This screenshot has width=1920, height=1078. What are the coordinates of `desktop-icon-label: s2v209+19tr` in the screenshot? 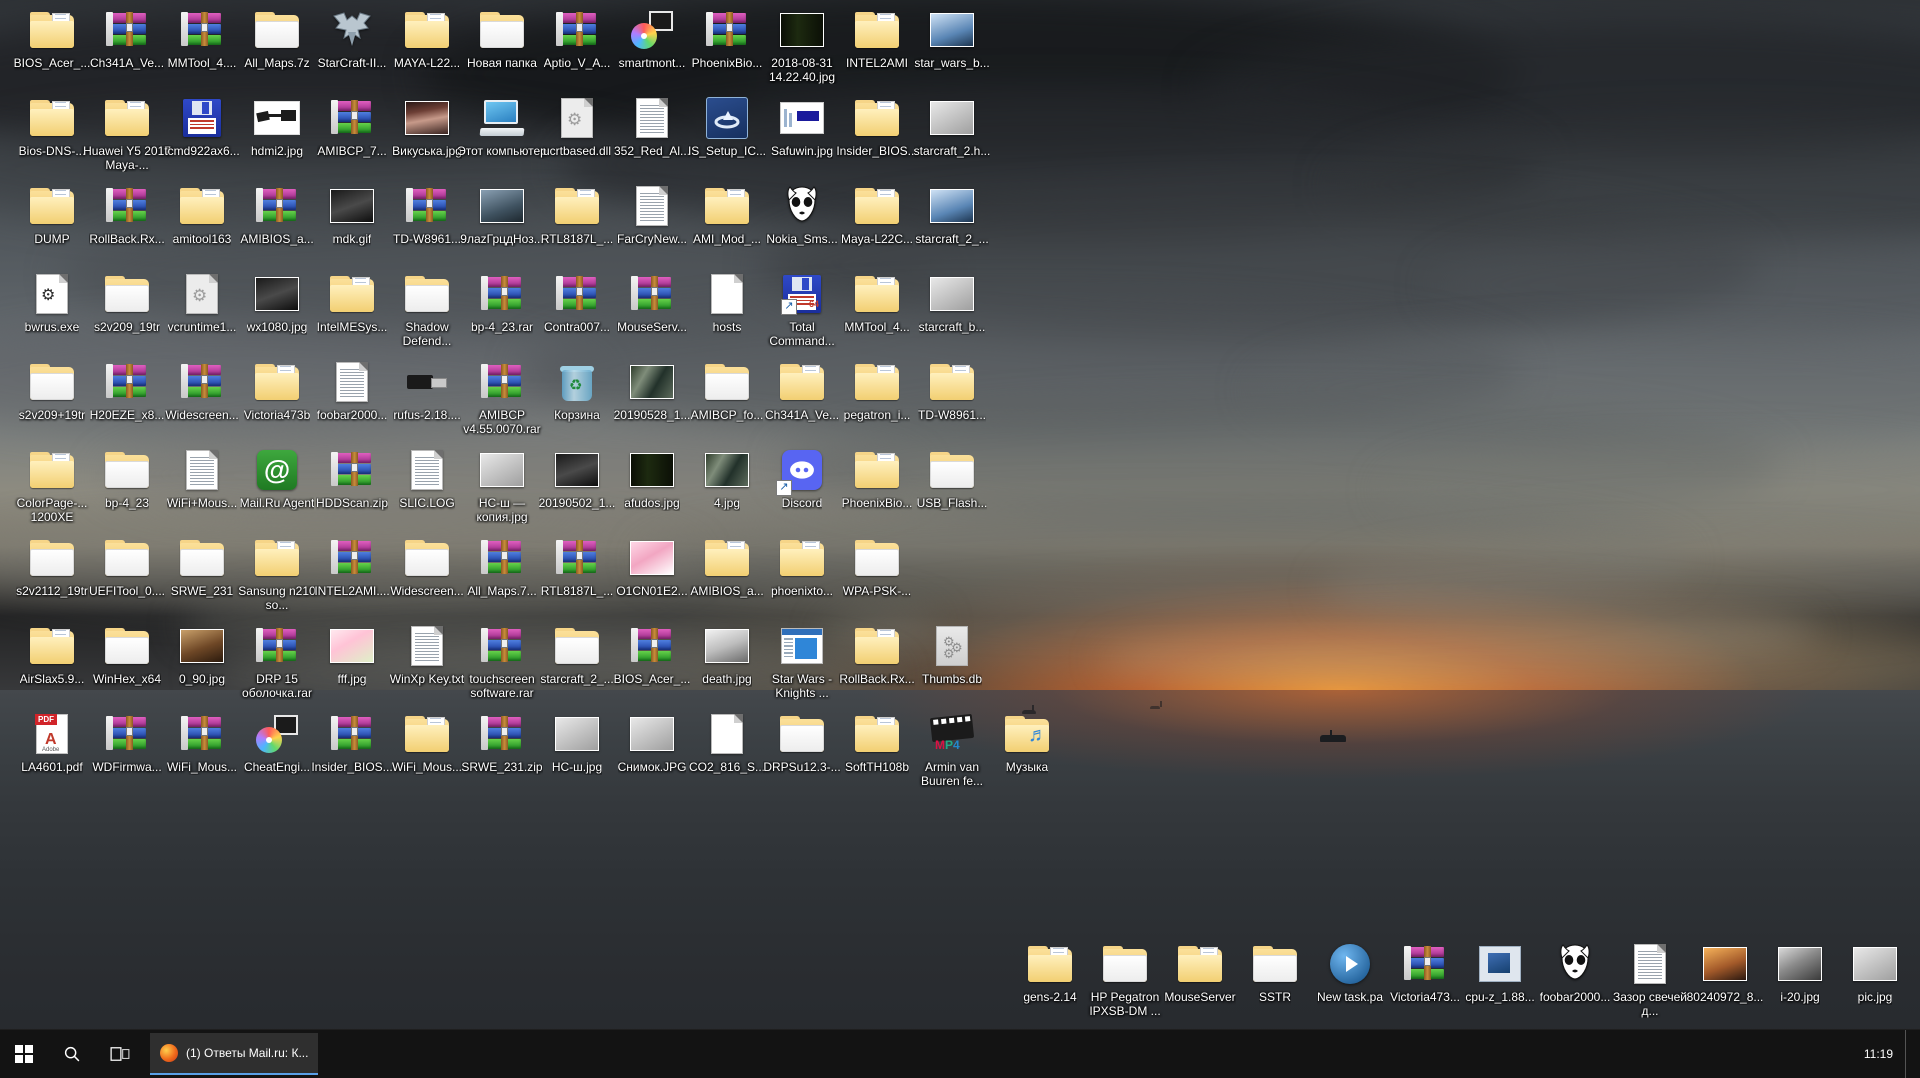 It's located at (52, 415).